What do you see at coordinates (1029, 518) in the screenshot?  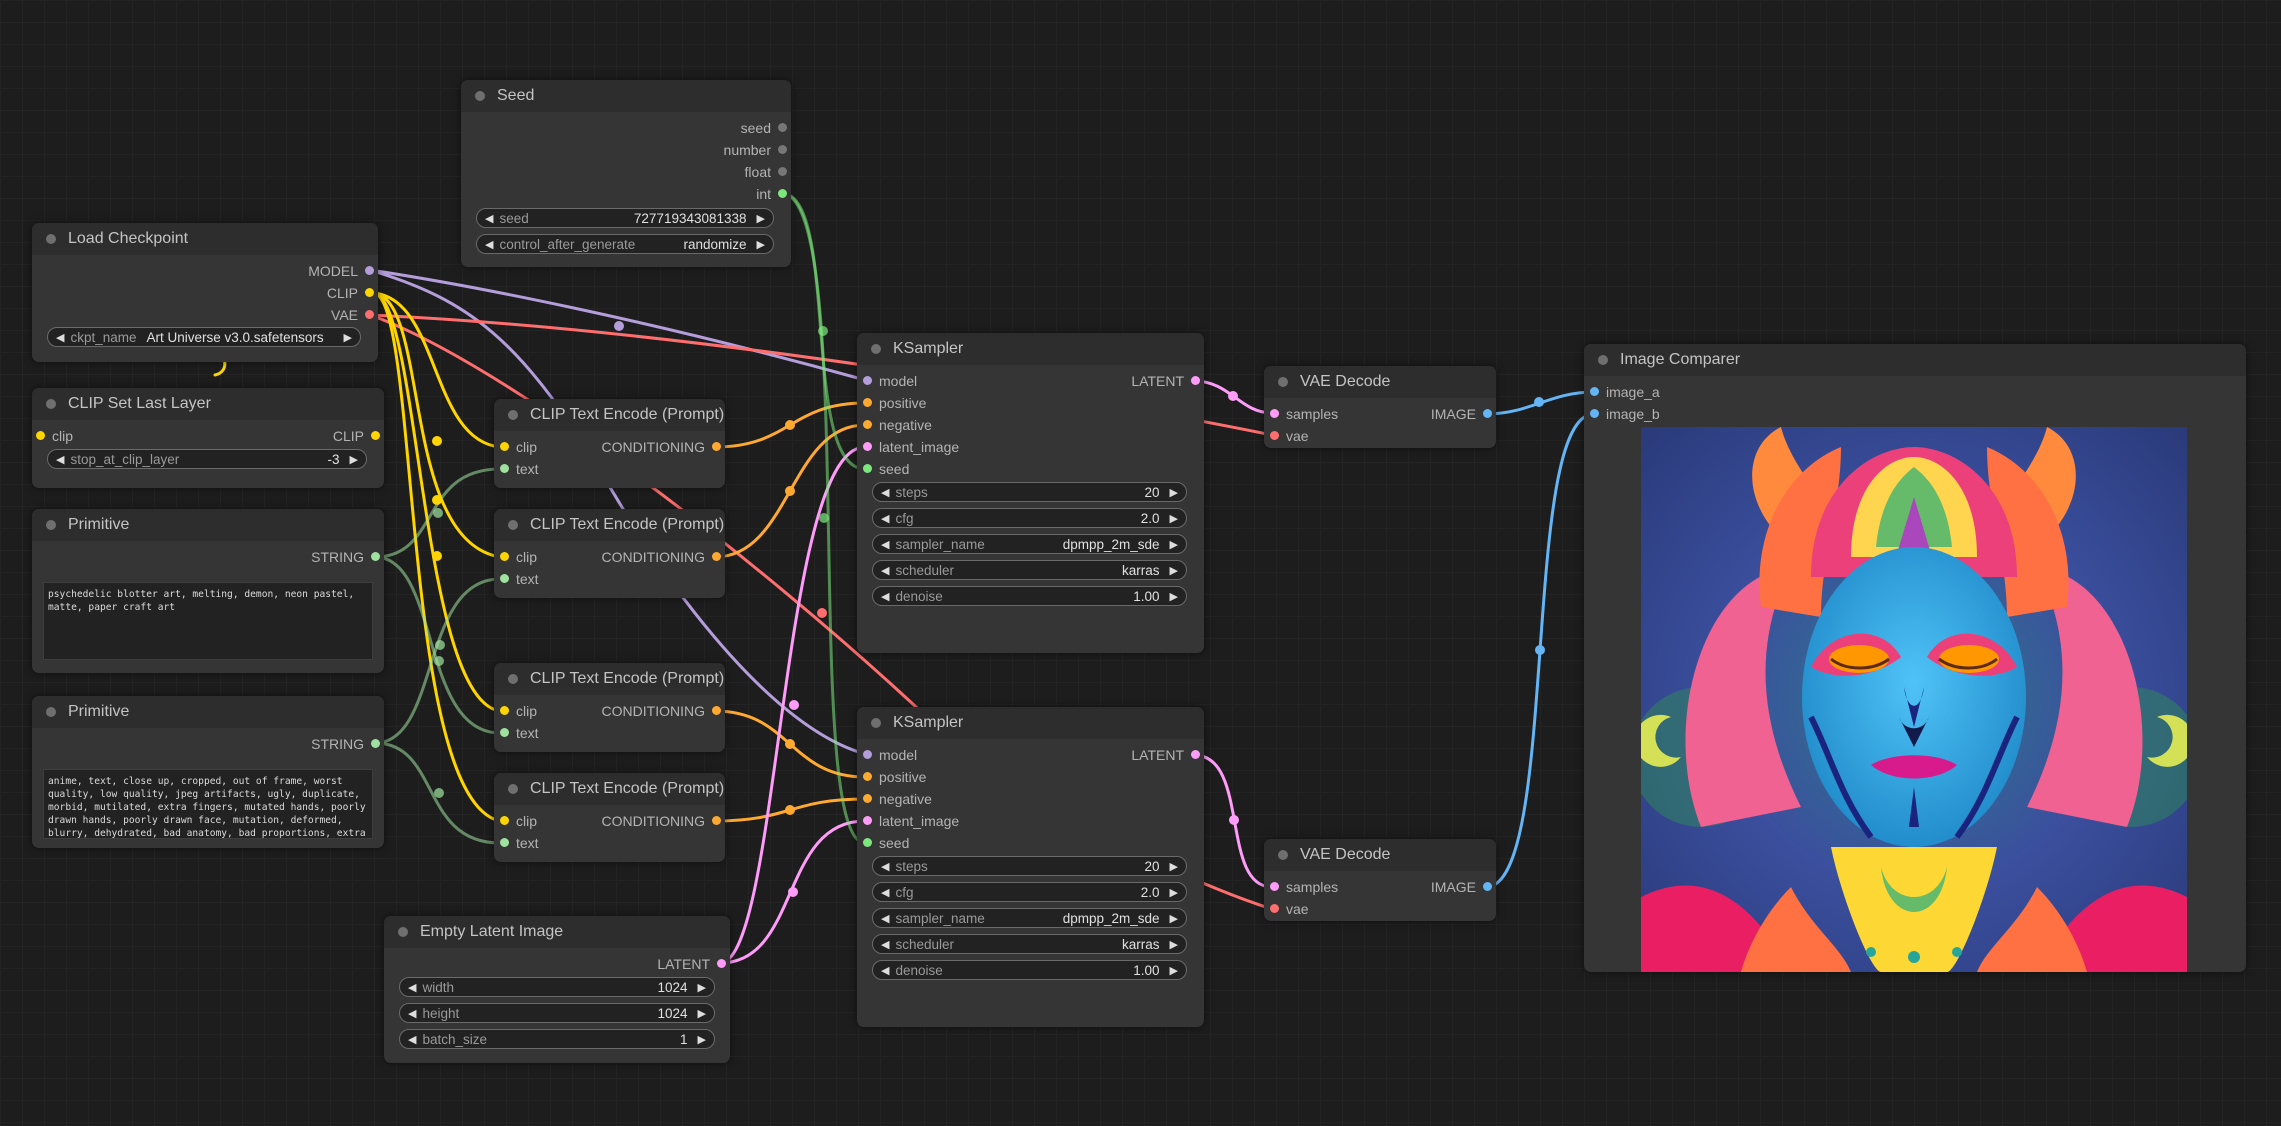 I see `cfg-widget: ◀ cfg 2.0 ▶` at bounding box center [1029, 518].